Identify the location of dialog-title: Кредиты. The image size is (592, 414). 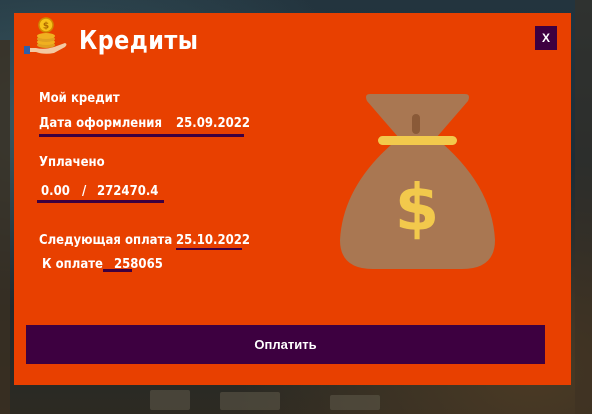
(139, 41).